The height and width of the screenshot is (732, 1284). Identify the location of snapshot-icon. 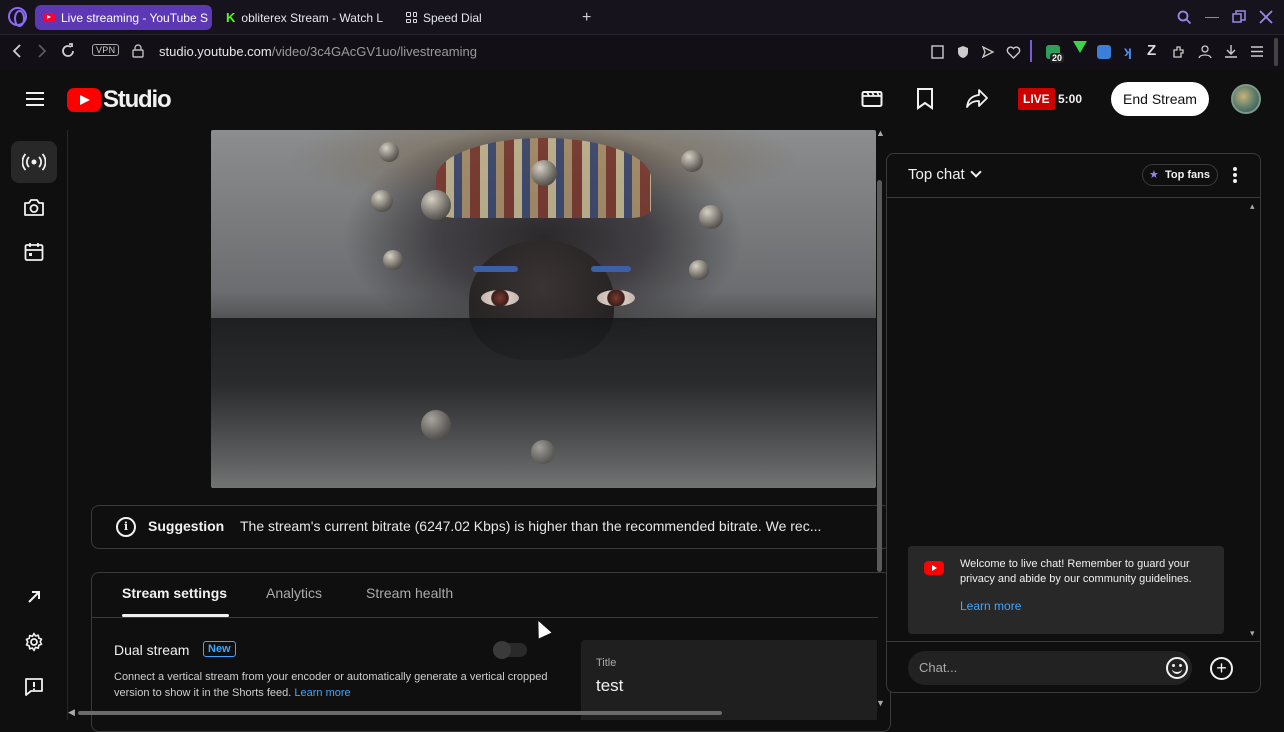
(937, 52).